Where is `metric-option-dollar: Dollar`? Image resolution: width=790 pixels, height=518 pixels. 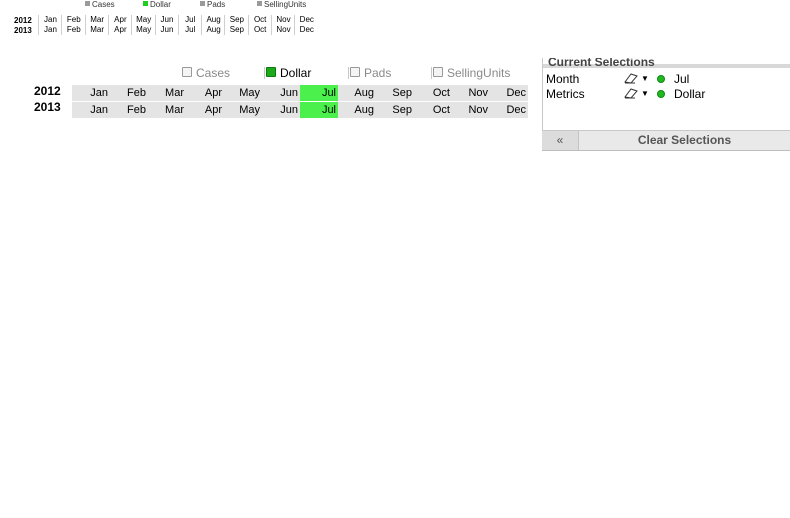
metric-option-dollar: Dollar is located at coordinates (288, 73).